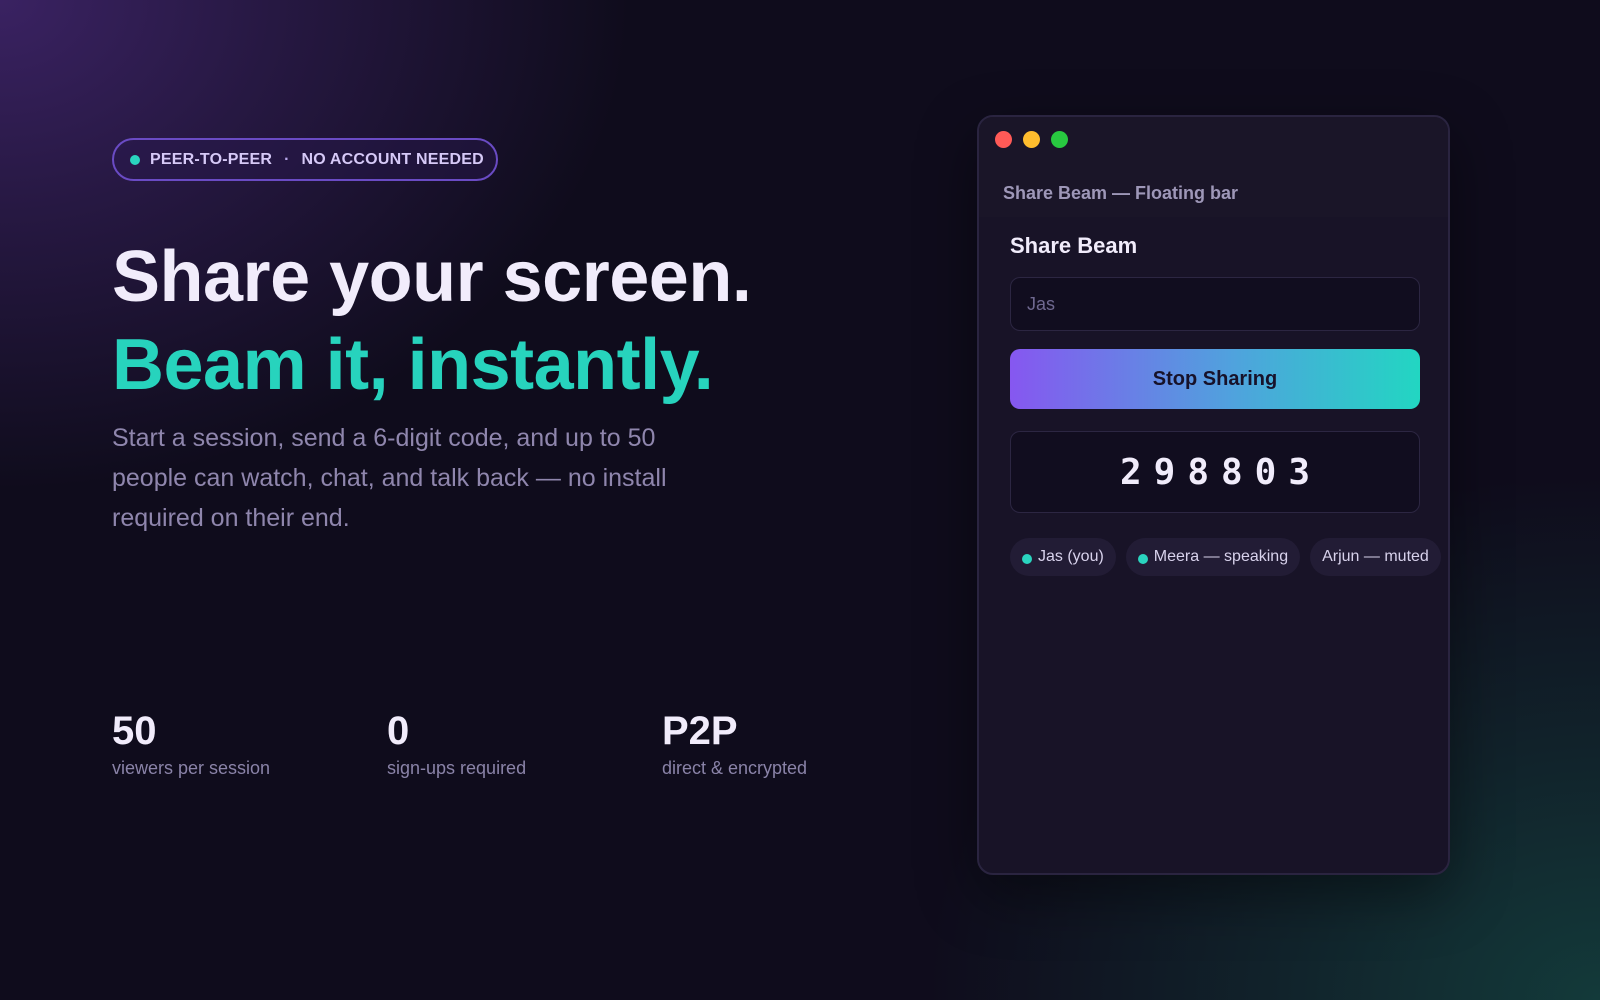 The width and height of the screenshot is (1600, 1000). I want to click on participant-chip: Meera — speaking, so click(1213, 557).